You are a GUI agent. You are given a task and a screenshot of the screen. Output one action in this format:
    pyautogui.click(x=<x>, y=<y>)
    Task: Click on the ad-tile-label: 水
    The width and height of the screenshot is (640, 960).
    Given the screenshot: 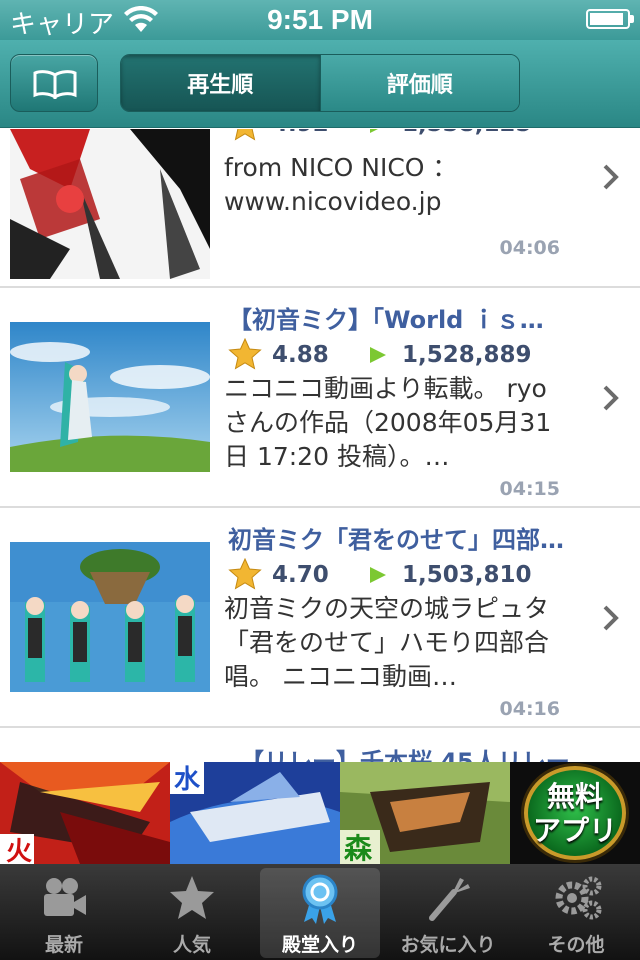 What is the action you would take?
    pyautogui.click(x=187, y=780)
    